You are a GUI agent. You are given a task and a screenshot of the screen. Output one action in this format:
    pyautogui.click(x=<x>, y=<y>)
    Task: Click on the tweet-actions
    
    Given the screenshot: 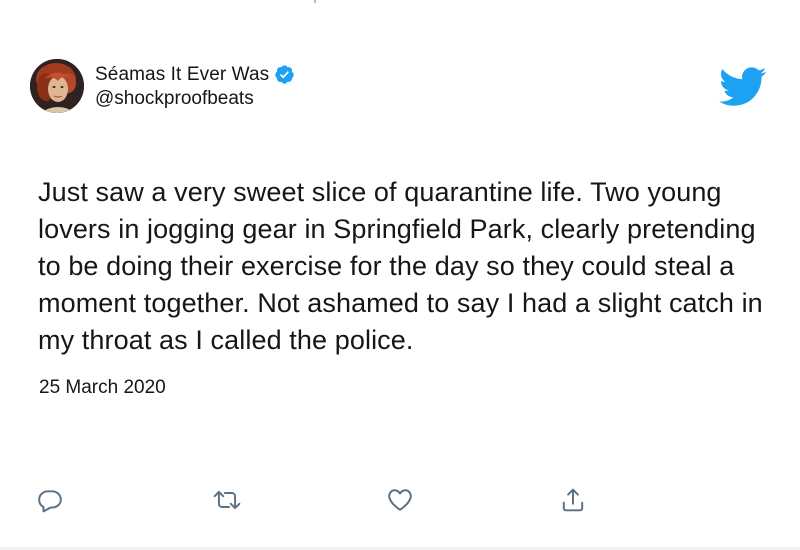 What is the action you would take?
    pyautogui.click(x=400, y=501)
    